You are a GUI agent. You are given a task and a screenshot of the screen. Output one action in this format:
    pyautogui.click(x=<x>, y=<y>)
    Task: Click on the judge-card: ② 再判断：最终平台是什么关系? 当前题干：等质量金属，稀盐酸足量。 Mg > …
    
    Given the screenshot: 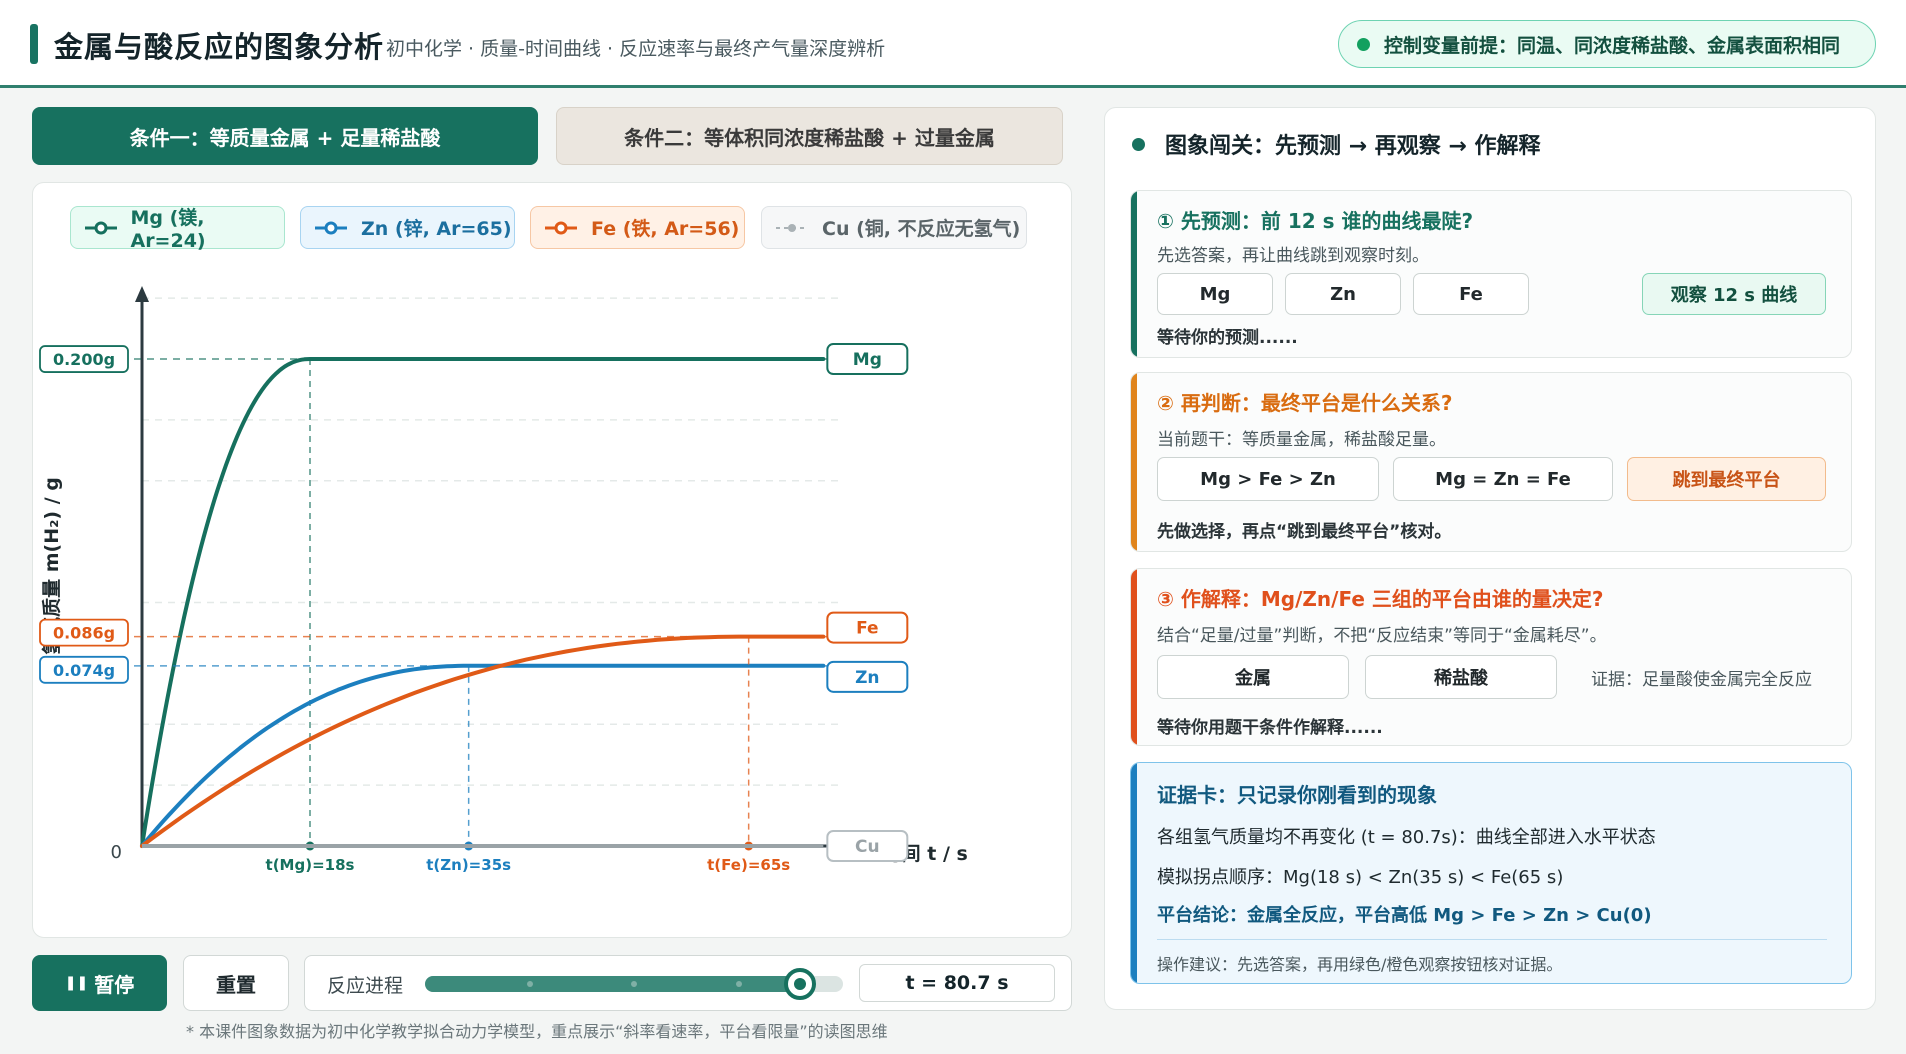 What is the action you would take?
    pyautogui.click(x=1491, y=462)
    